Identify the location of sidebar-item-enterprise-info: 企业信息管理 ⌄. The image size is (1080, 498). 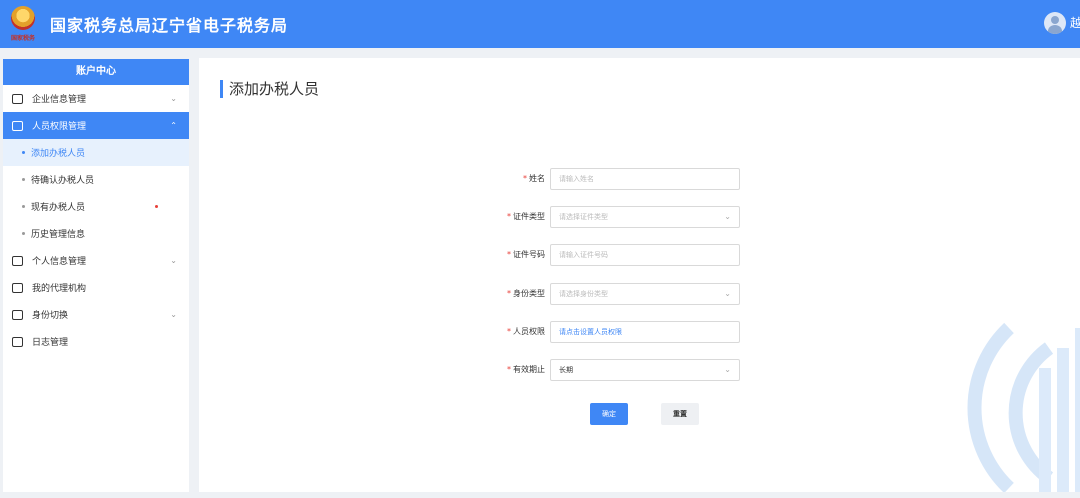
(96, 98).